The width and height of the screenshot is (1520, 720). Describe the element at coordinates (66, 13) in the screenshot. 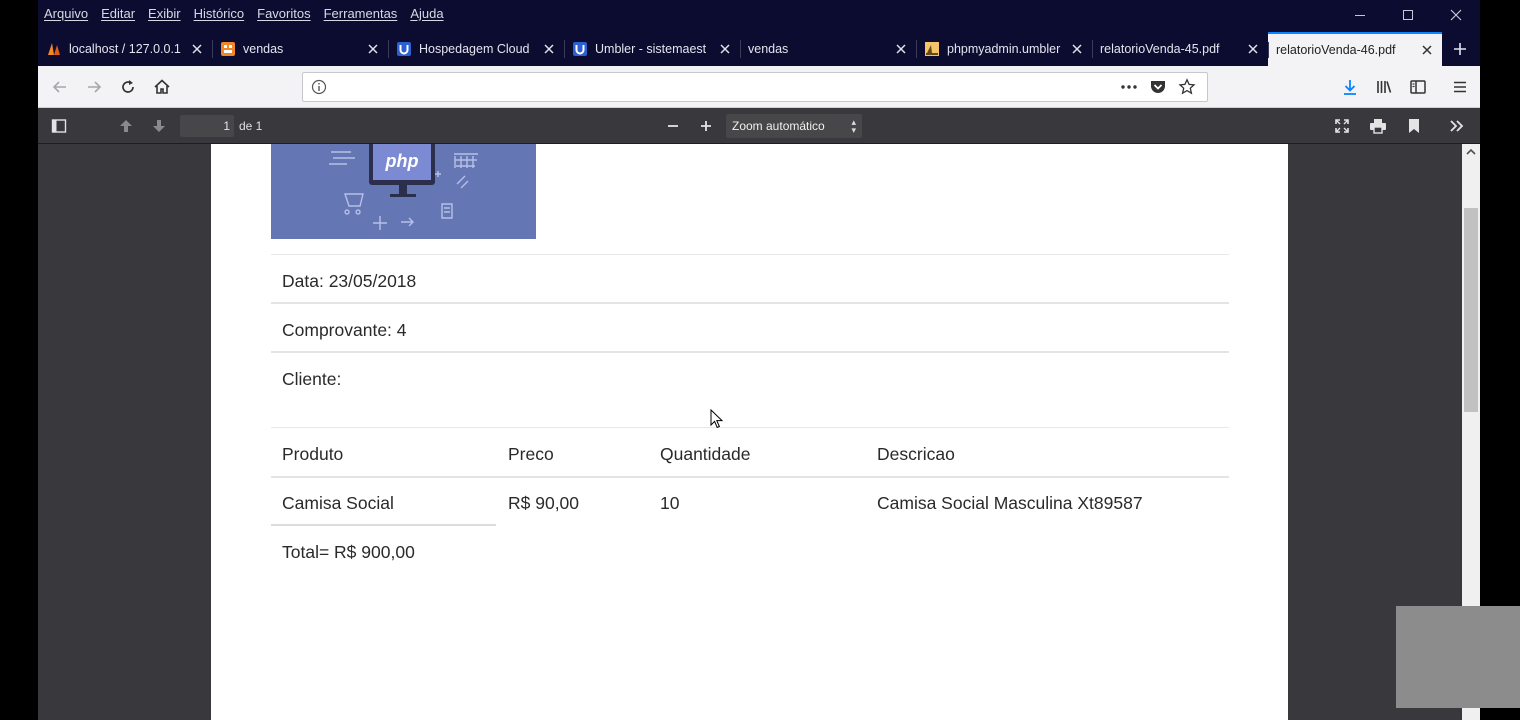

I see `menu-arquivo: Arquivo` at that location.